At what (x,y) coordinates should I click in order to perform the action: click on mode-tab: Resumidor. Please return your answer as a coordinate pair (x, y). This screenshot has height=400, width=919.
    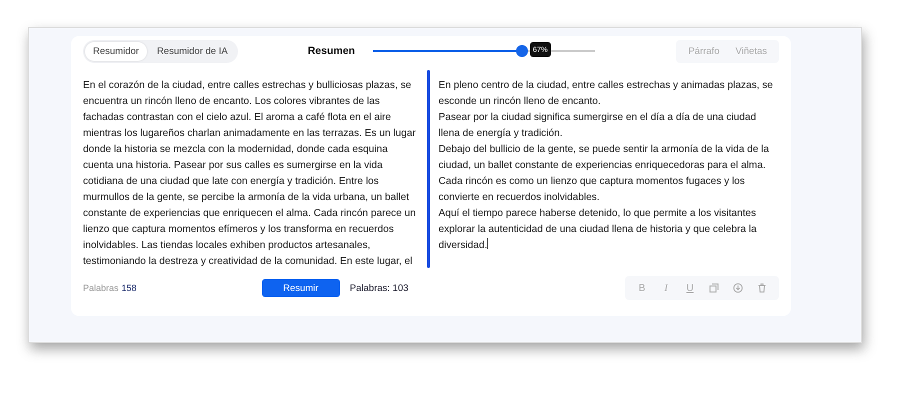
    Looking at the image, I should click on (116, 51).